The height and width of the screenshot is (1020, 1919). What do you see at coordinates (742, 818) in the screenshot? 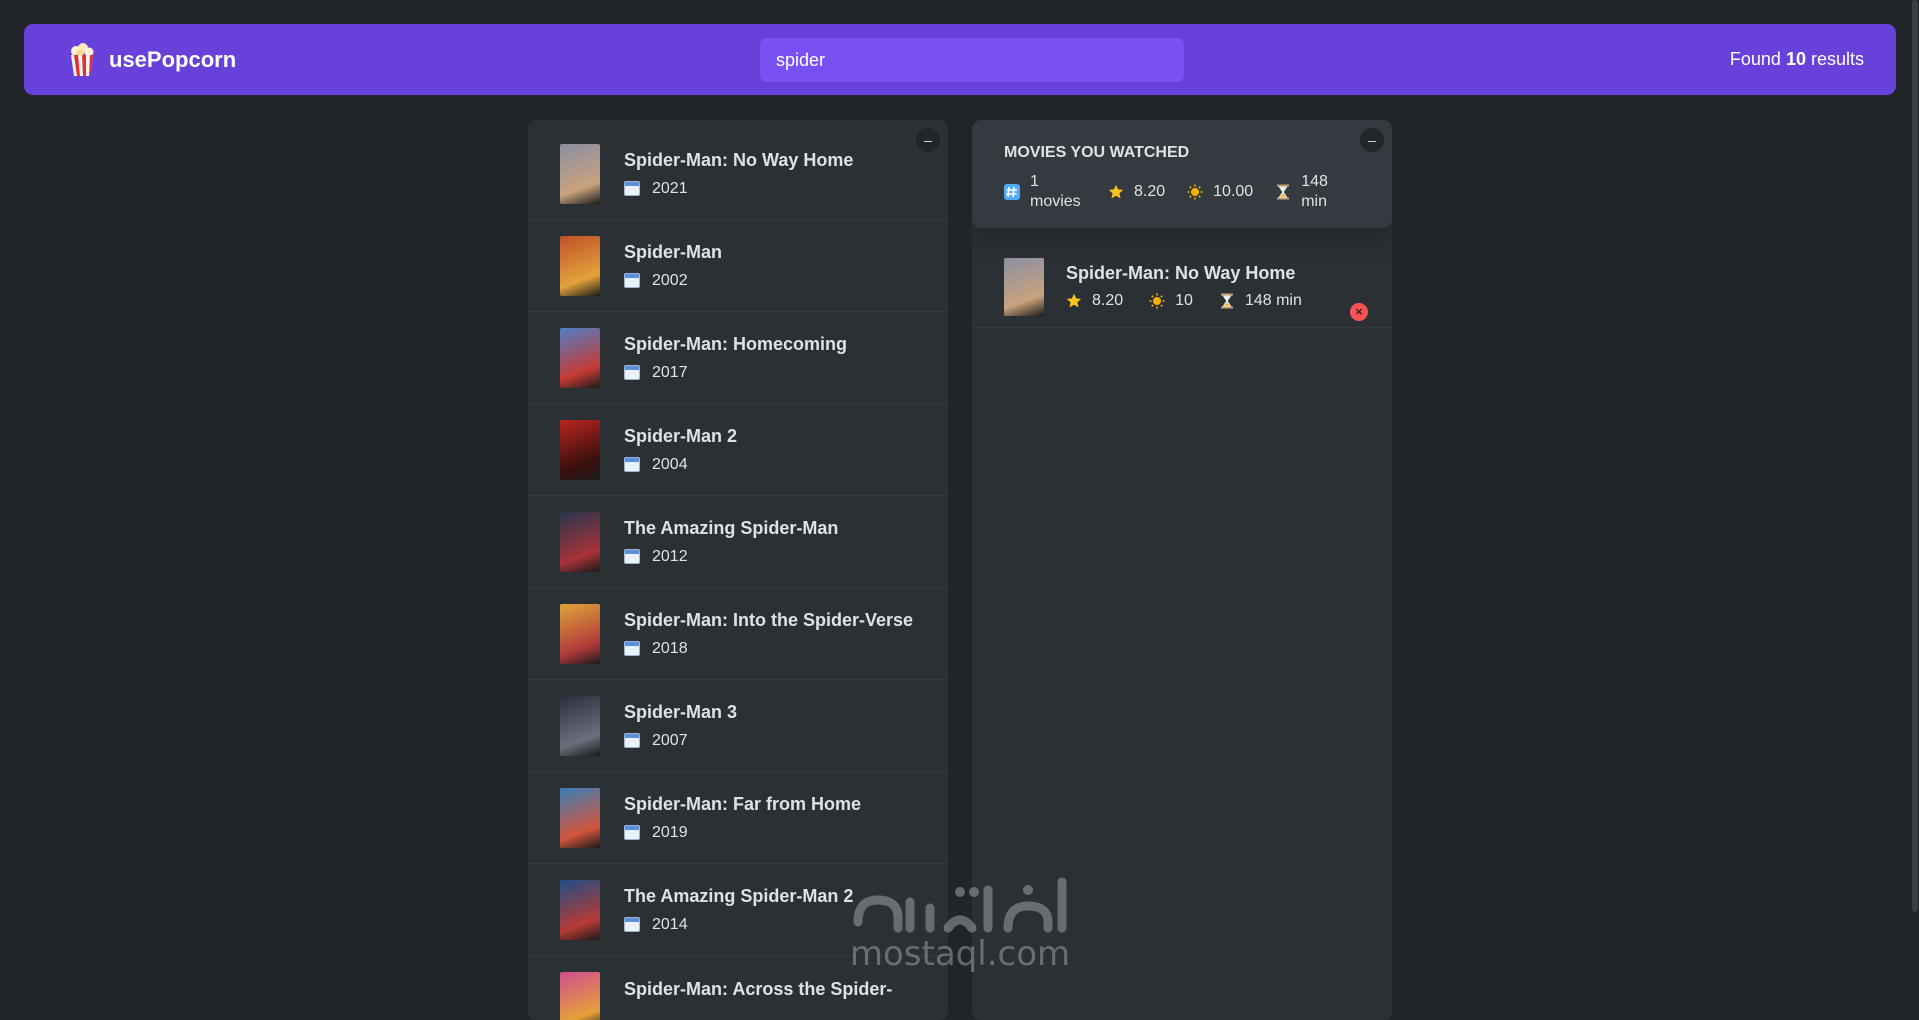
I see `movie-info: Spider-Man: Far from Home 2019` at bounding box center [742, 818].